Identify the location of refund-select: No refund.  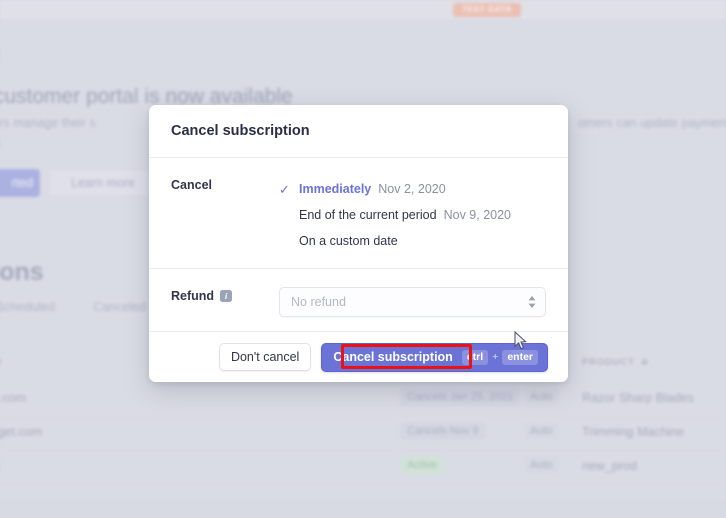
(412, 302).